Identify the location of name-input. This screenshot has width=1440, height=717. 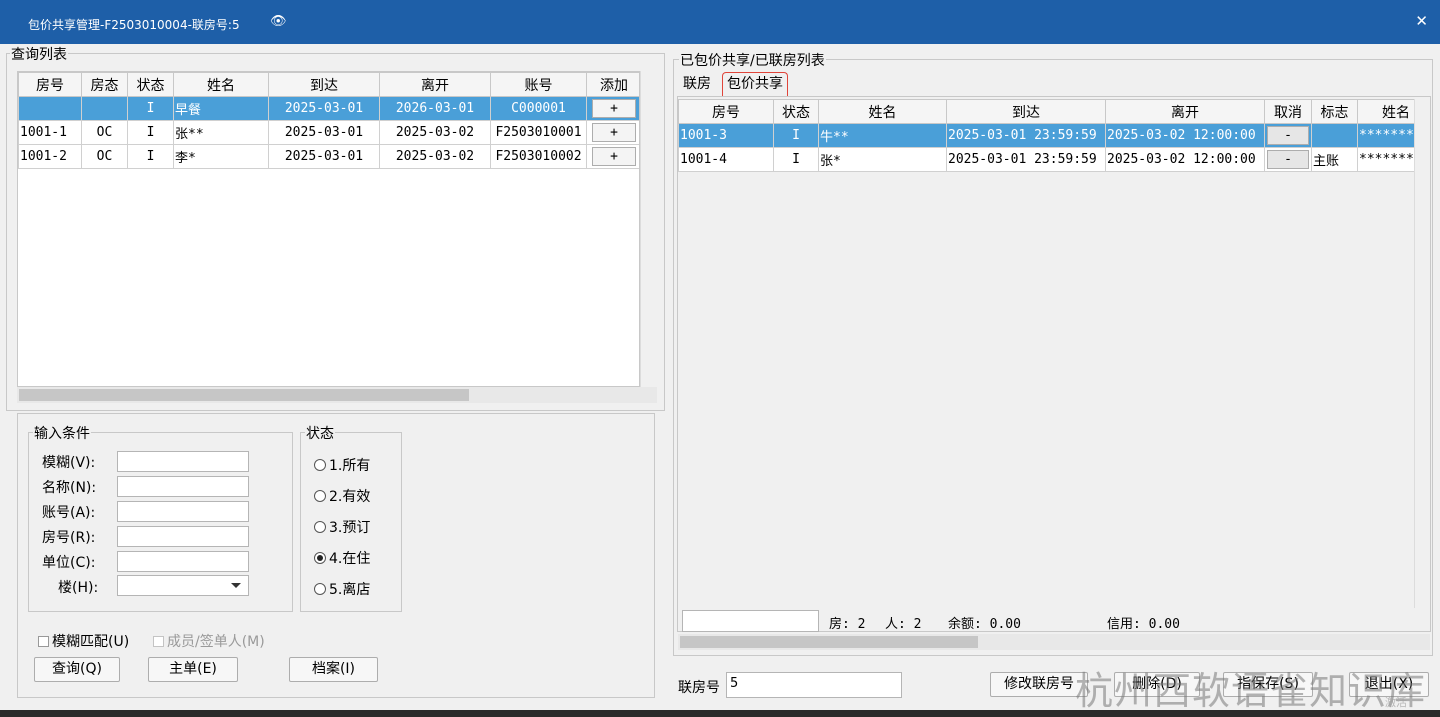
(183, 486).